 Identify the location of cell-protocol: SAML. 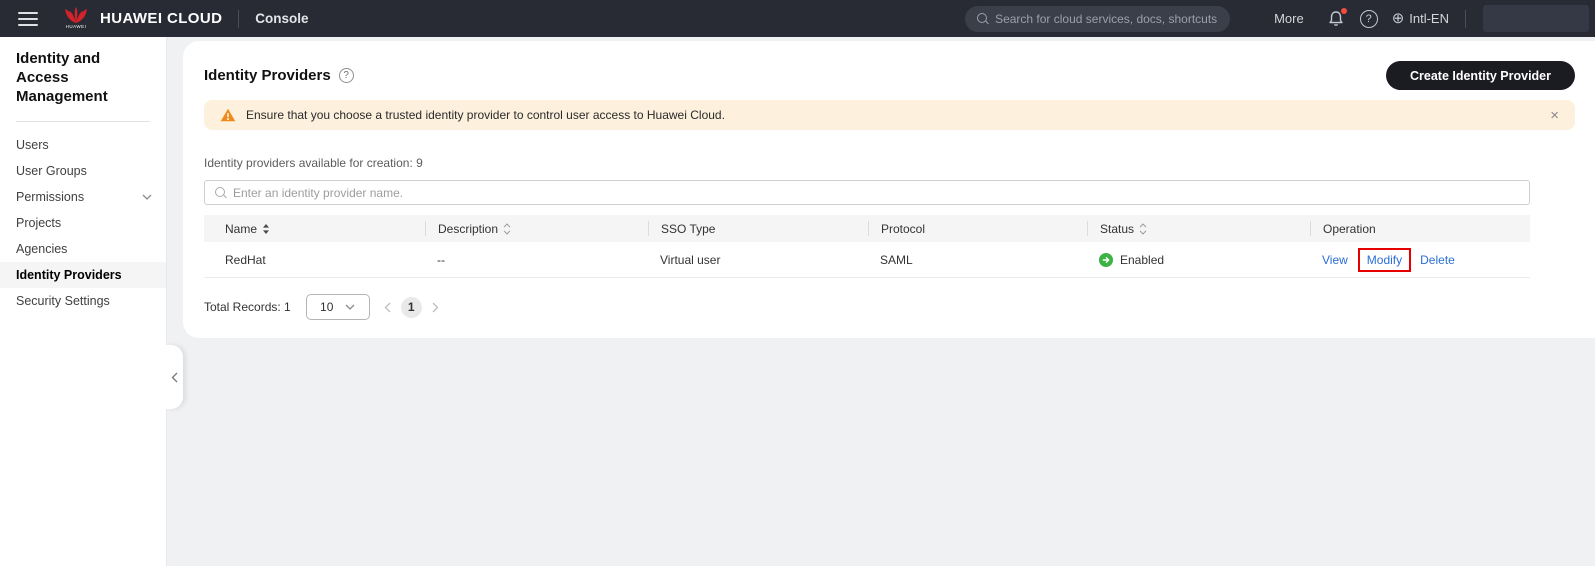
(896, 259).